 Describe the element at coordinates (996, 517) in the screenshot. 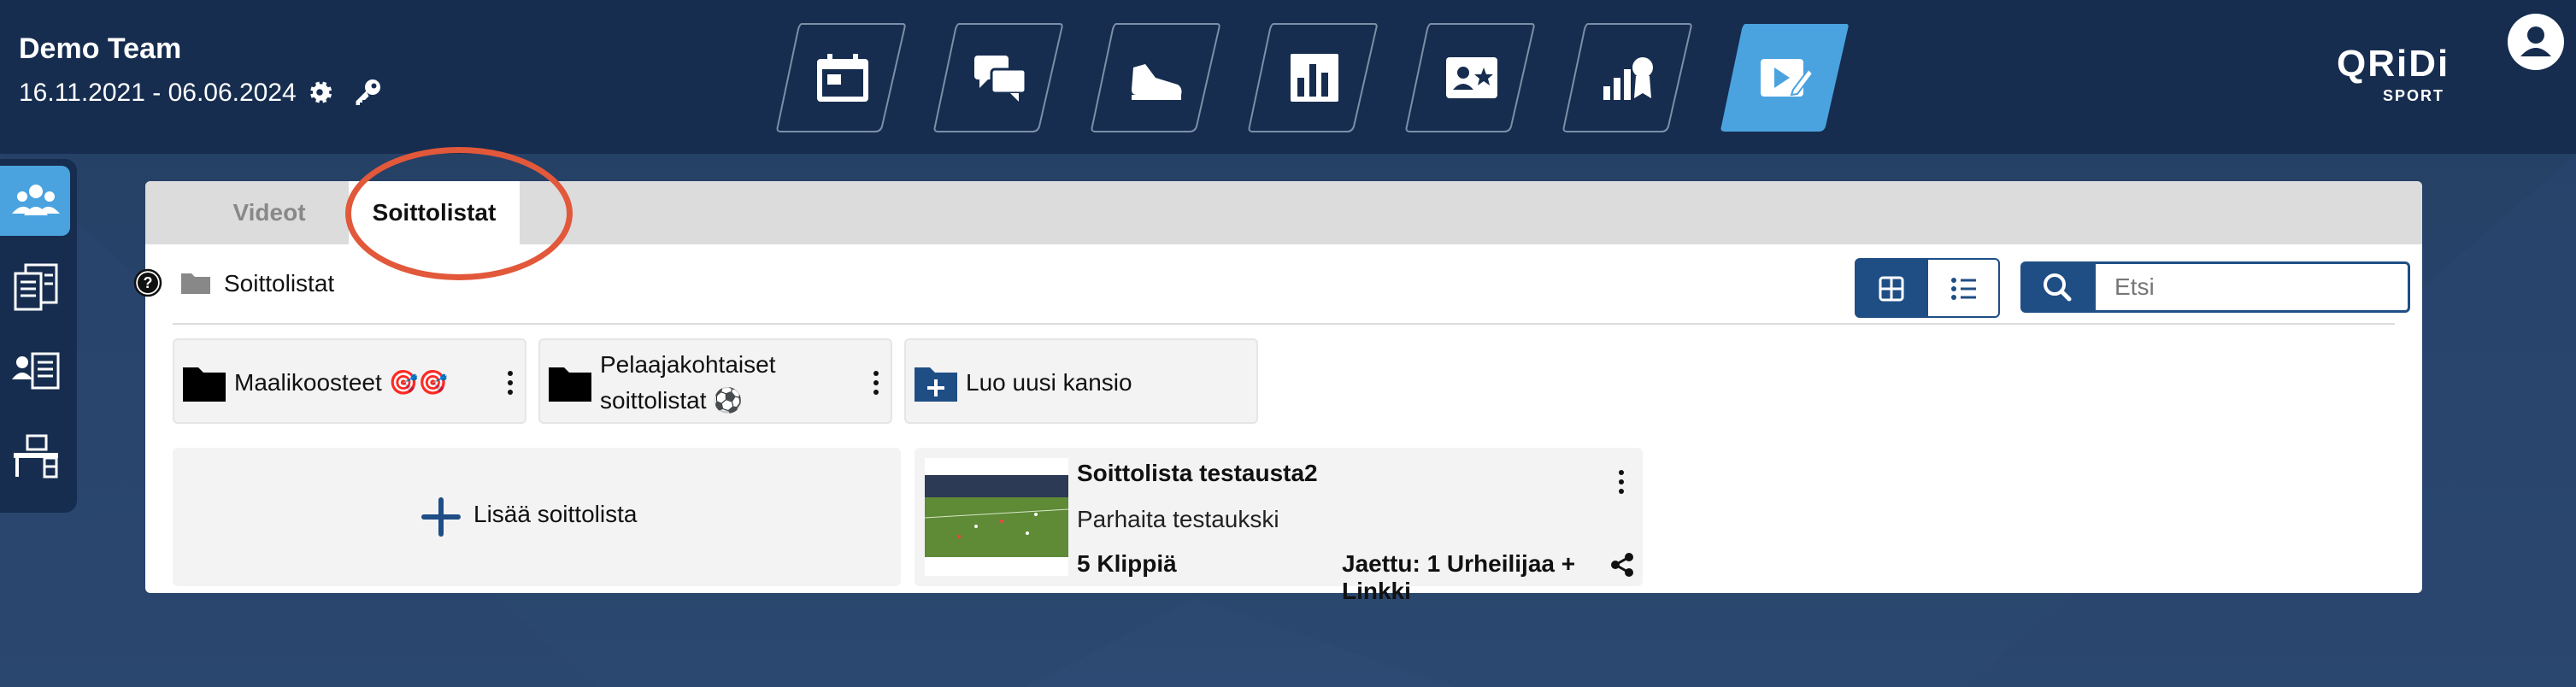

I see `playlist-thumbnail` at that location.